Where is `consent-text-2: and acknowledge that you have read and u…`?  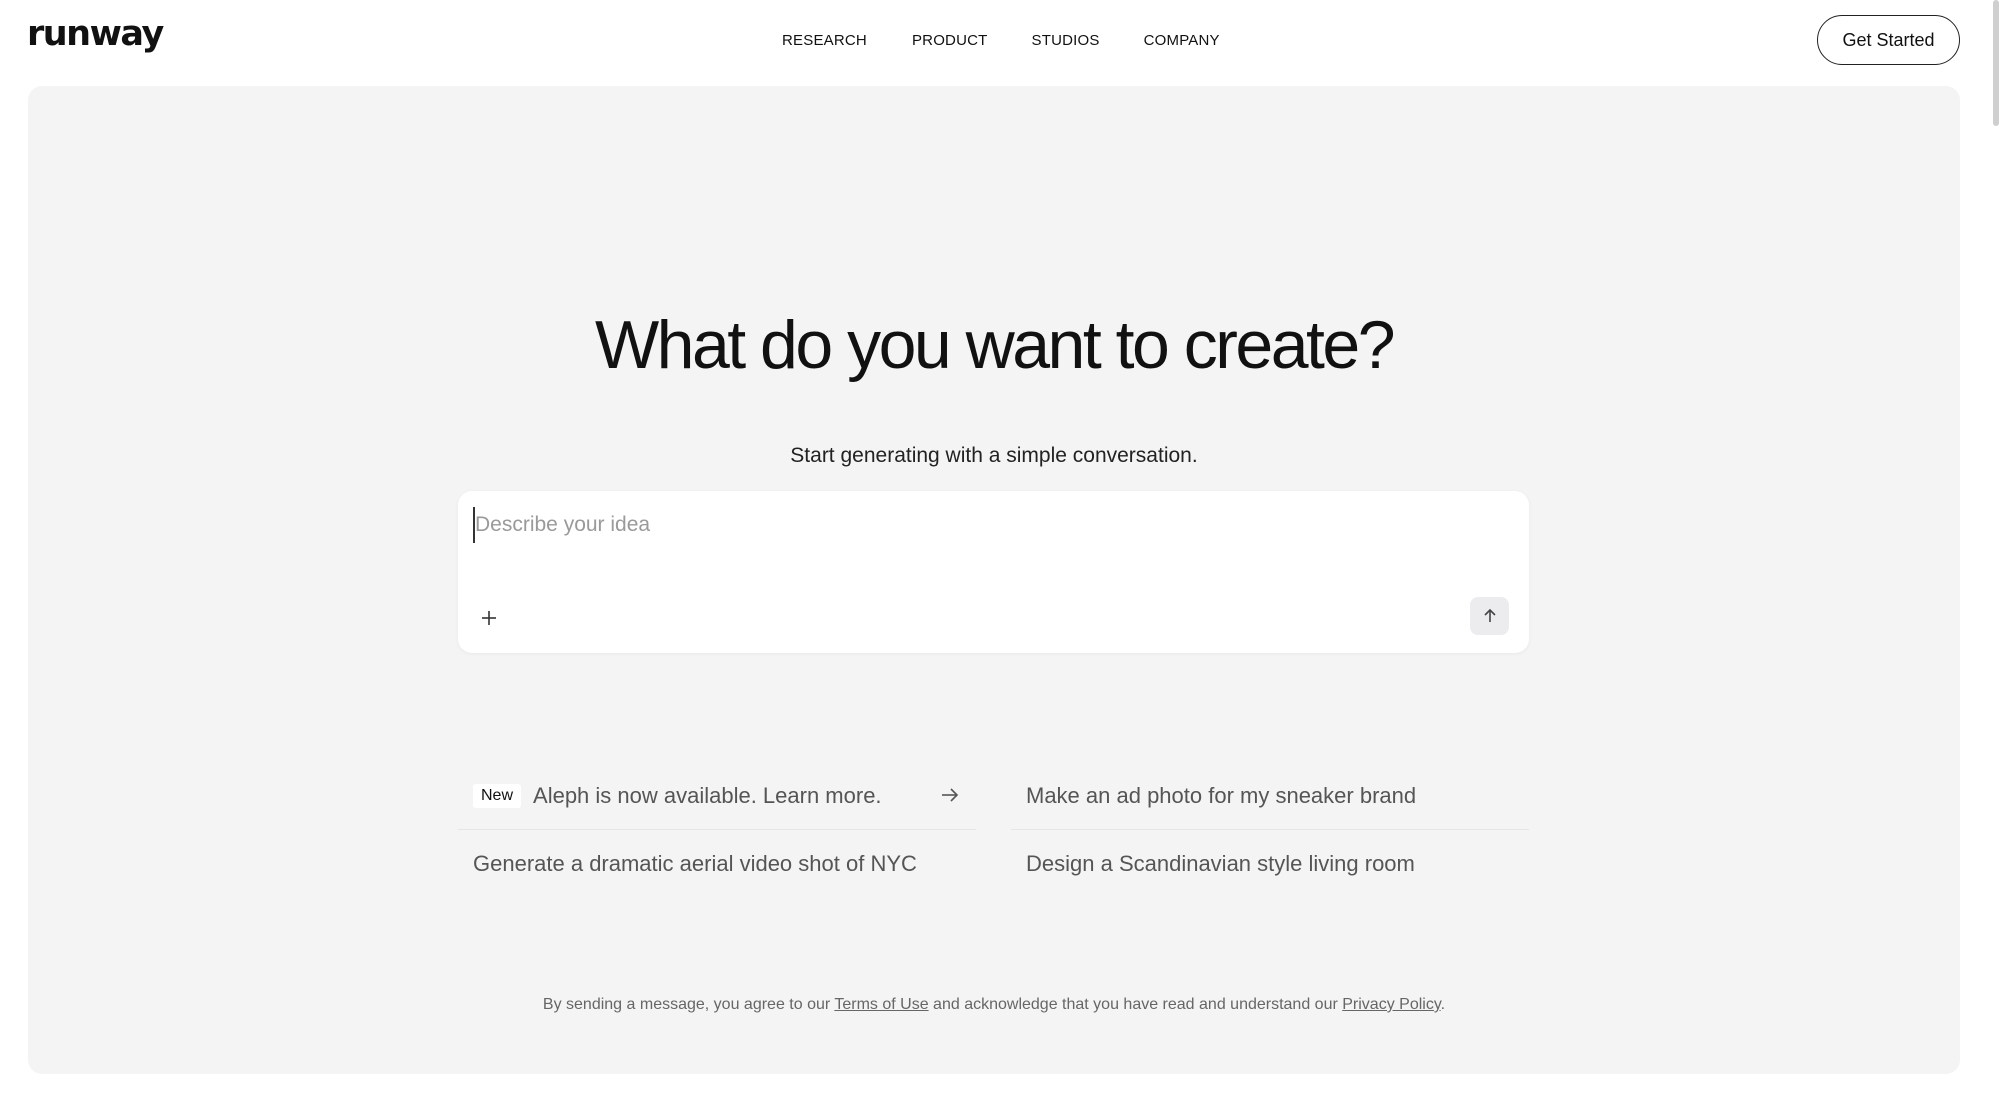
consent-text-2: and acknowledge that you have read and u… is located at coordinates (1135, 1004).